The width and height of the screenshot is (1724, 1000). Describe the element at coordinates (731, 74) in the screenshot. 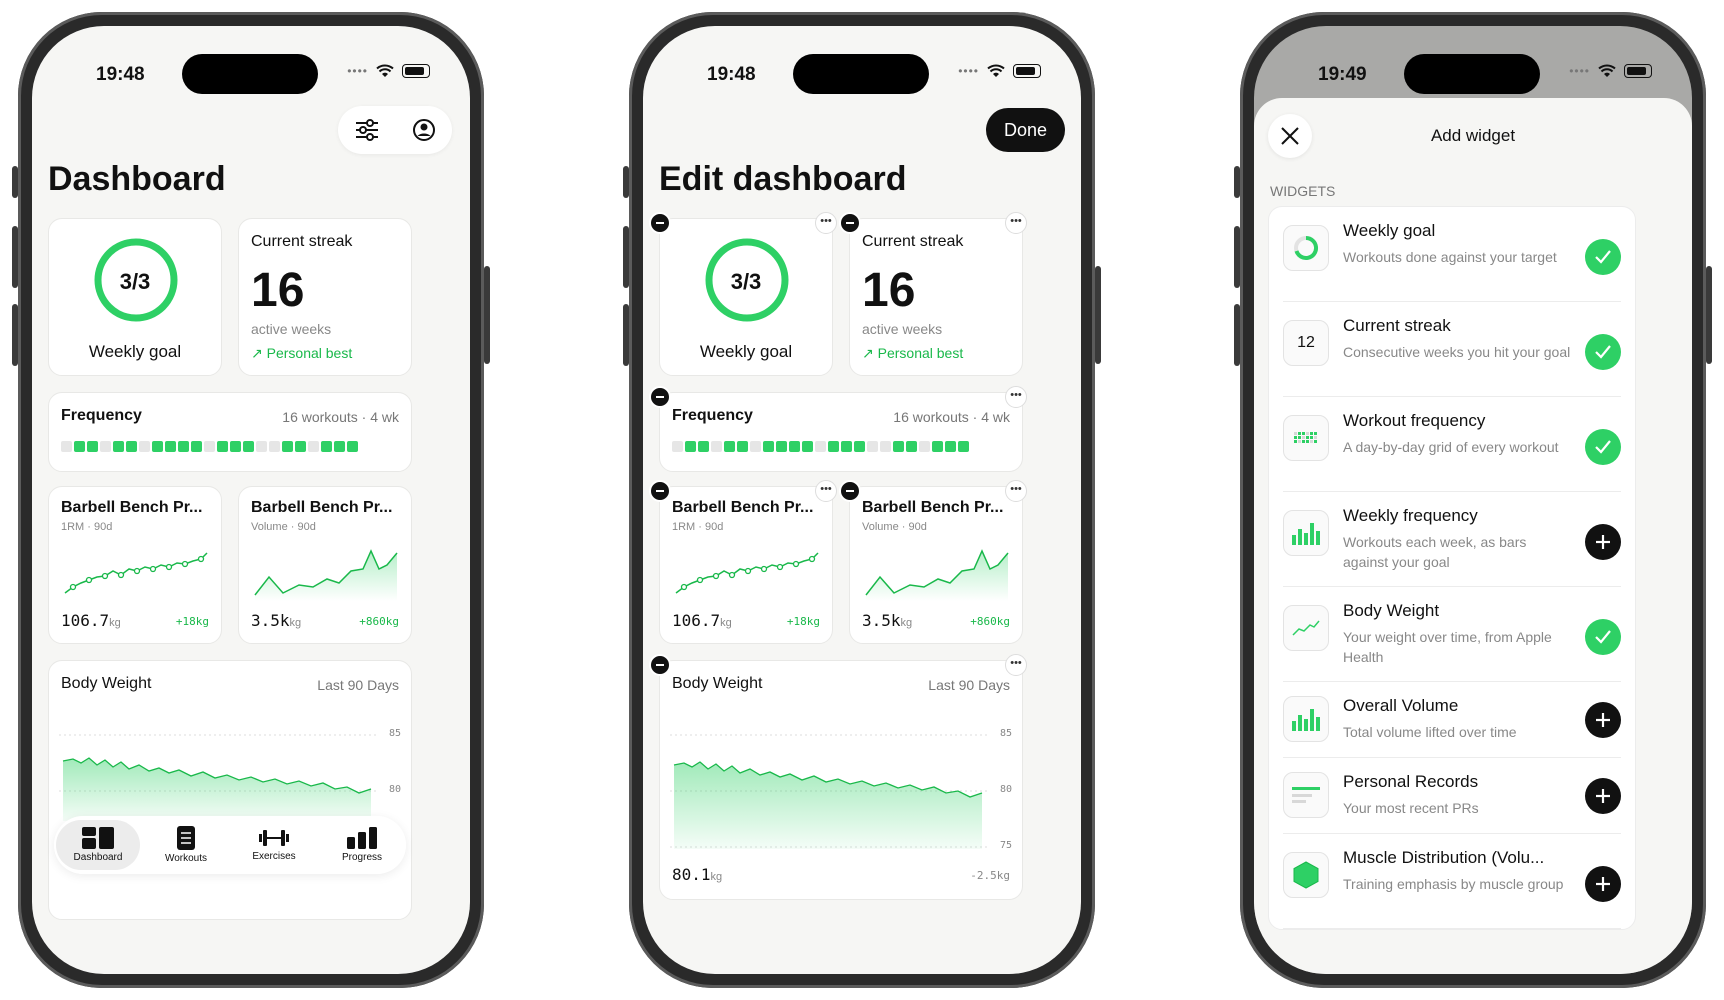

I see `status-time: 19:48` at that location.